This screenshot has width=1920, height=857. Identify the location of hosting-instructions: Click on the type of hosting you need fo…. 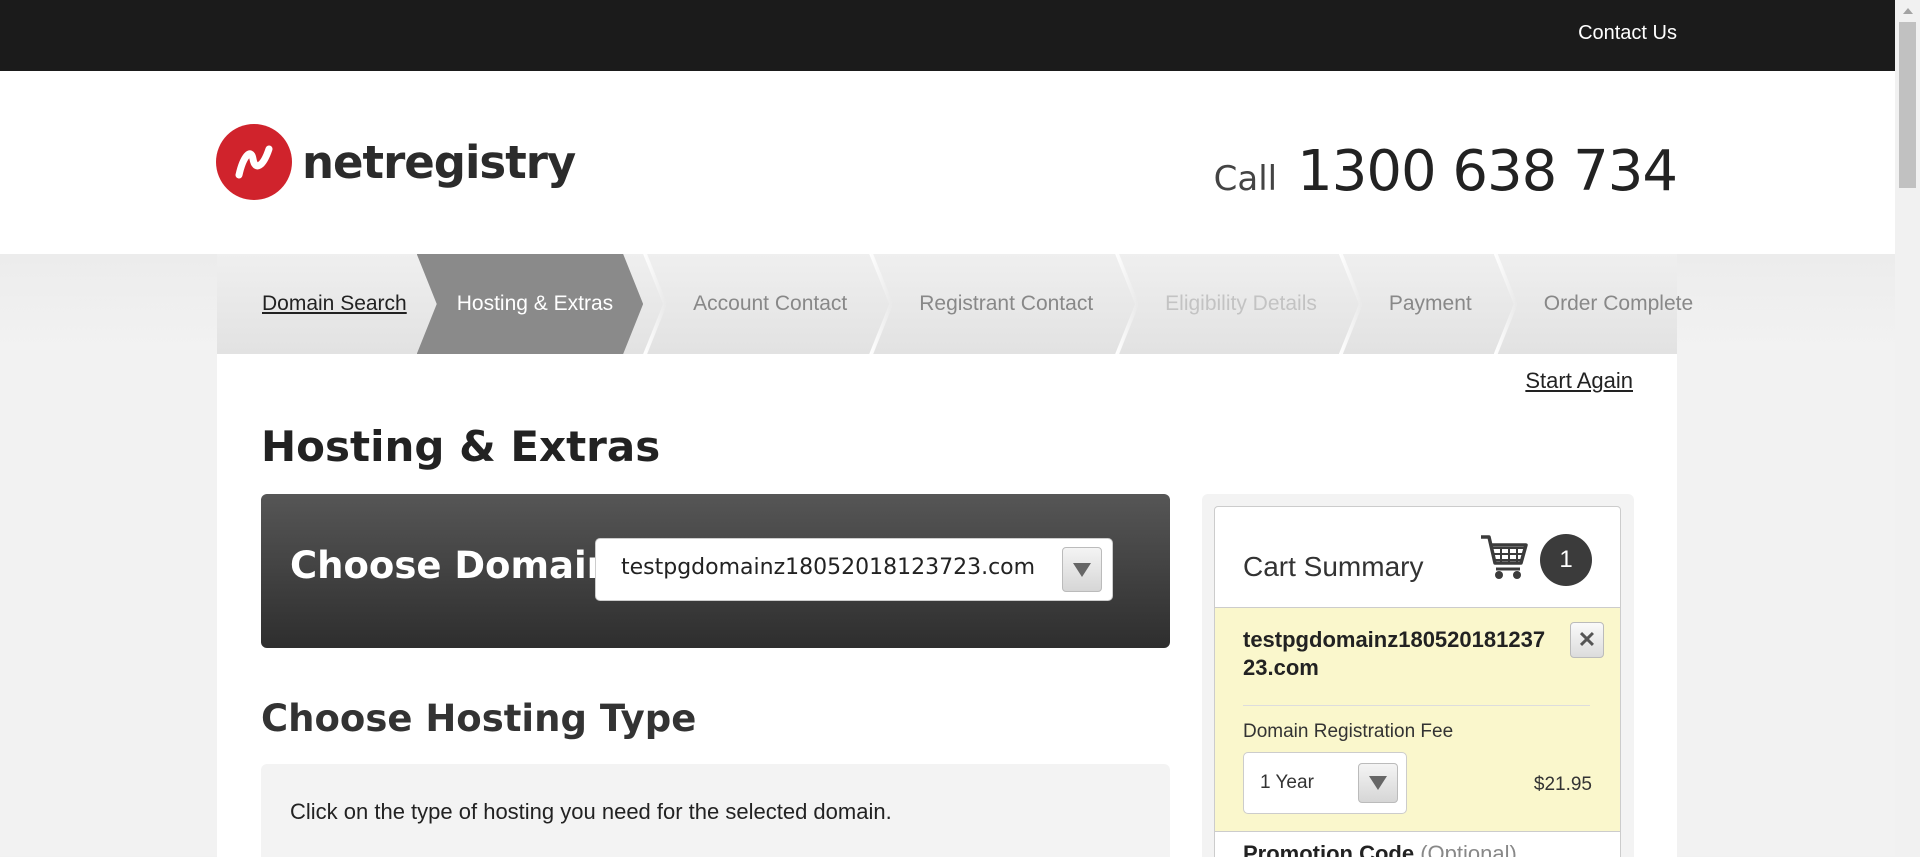
(591, 811).